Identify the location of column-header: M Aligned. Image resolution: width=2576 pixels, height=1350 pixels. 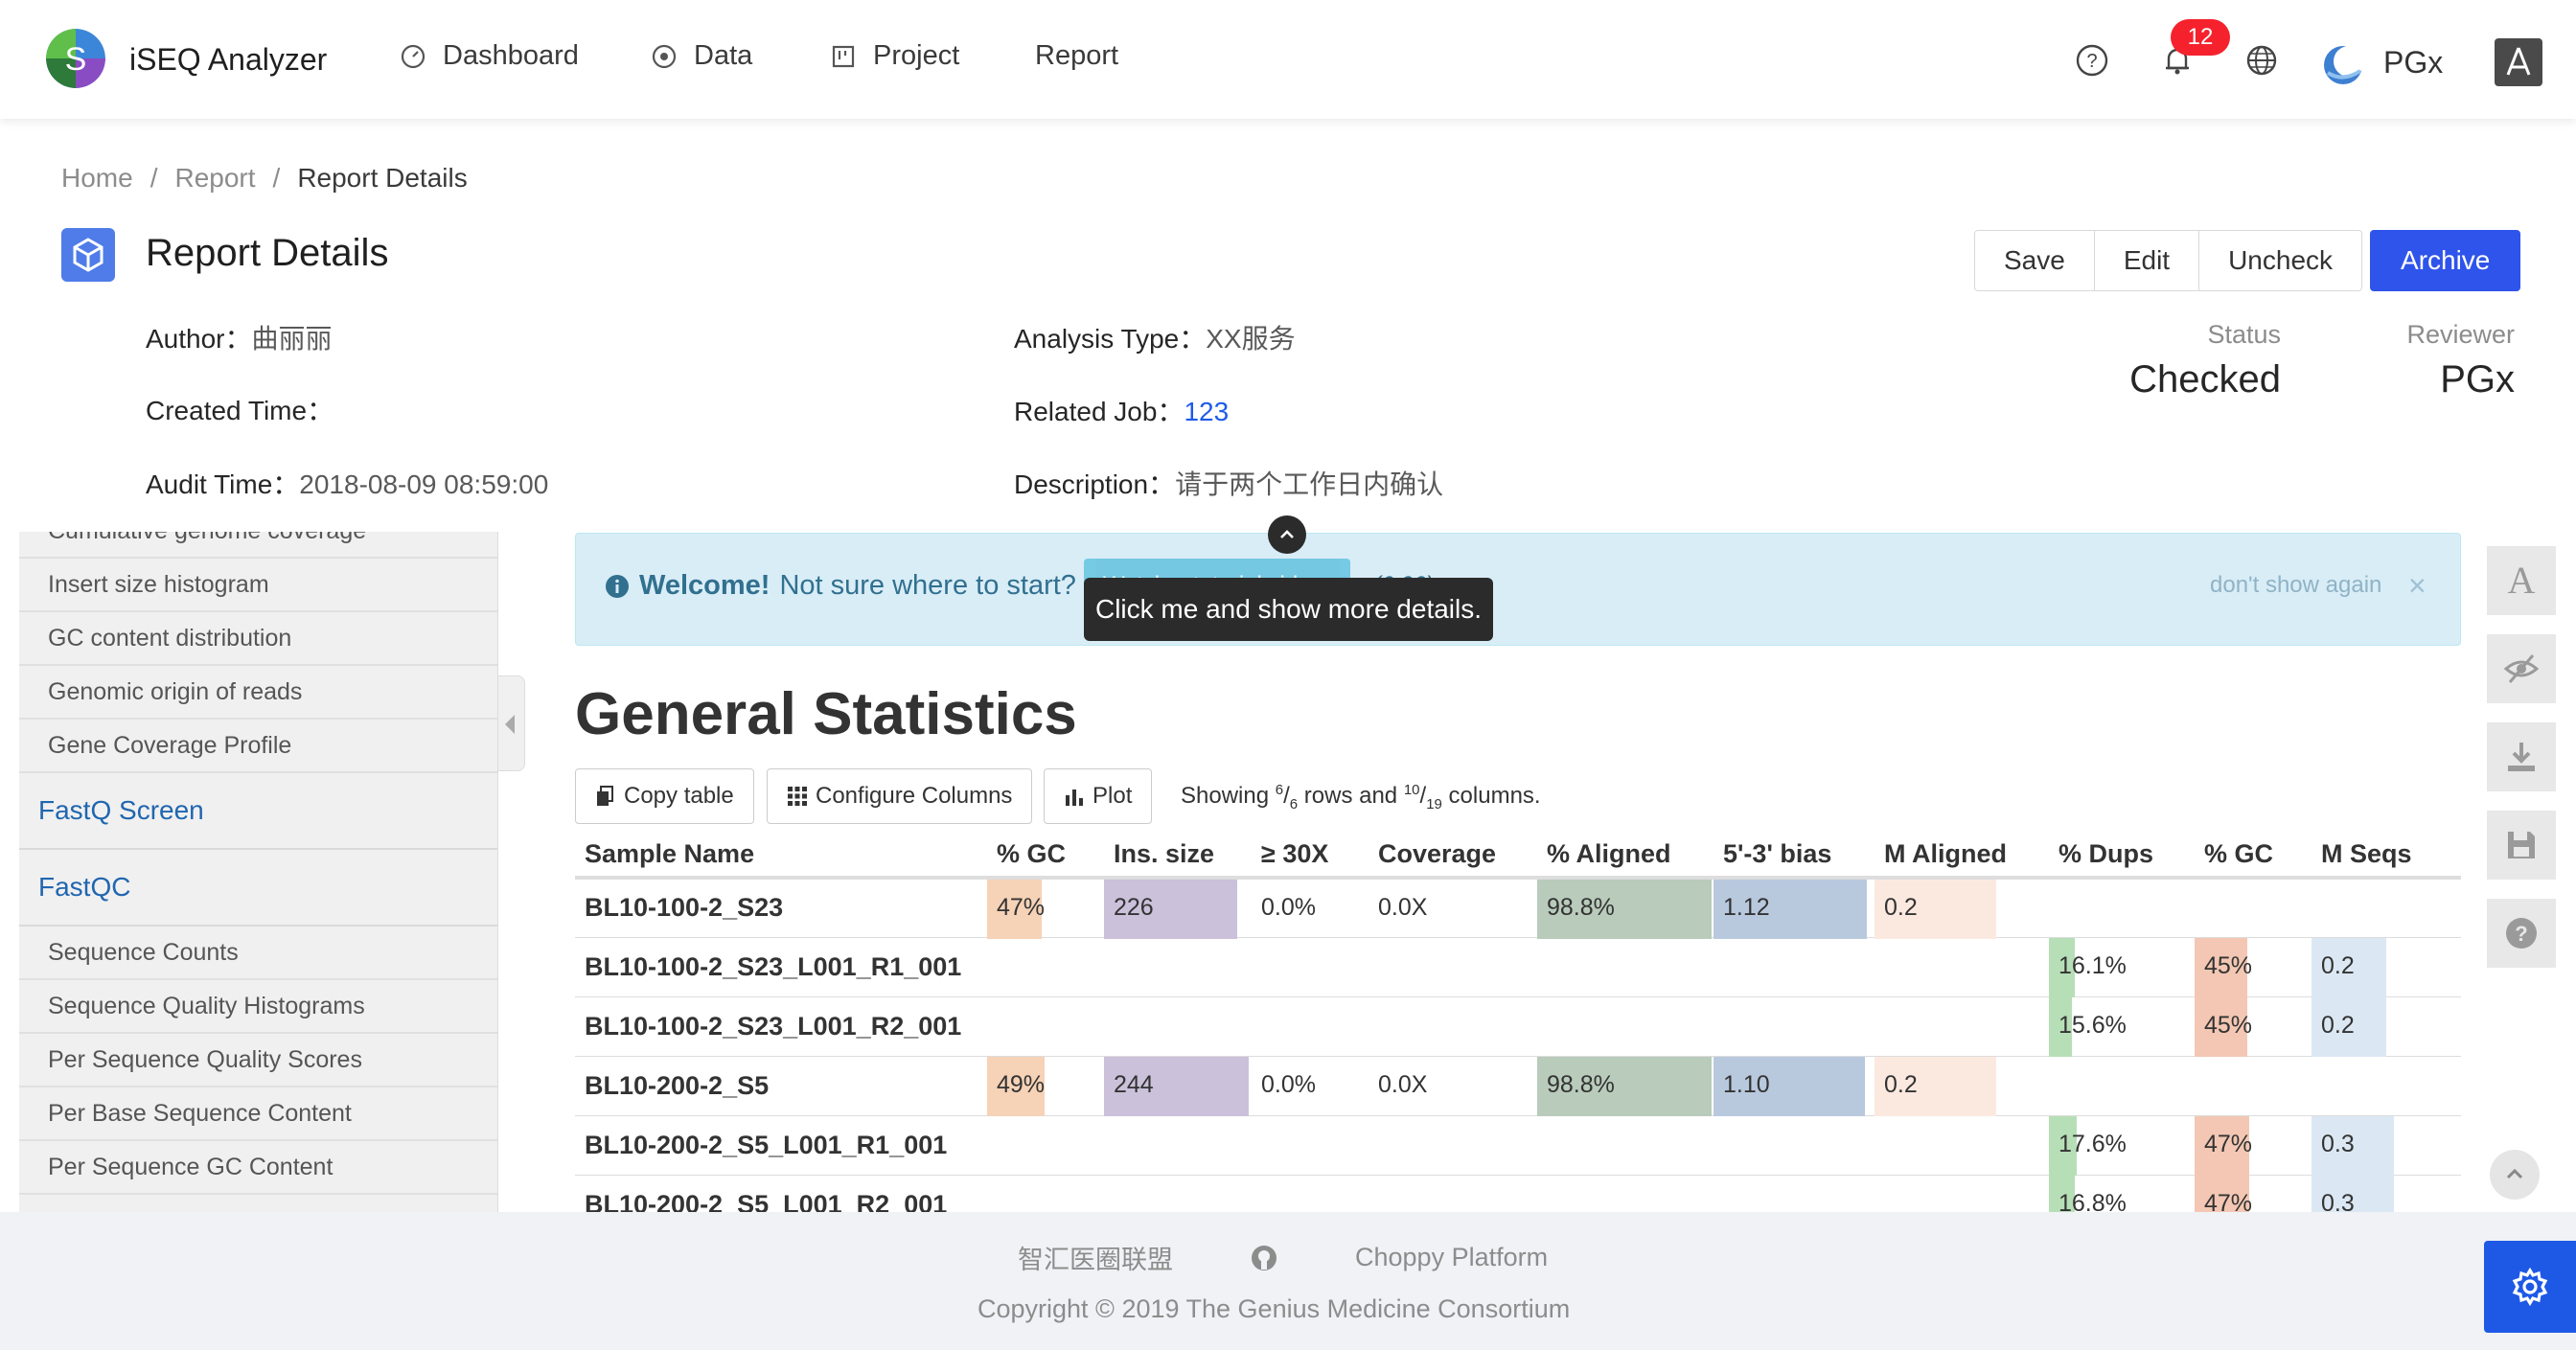
(1961, 856).